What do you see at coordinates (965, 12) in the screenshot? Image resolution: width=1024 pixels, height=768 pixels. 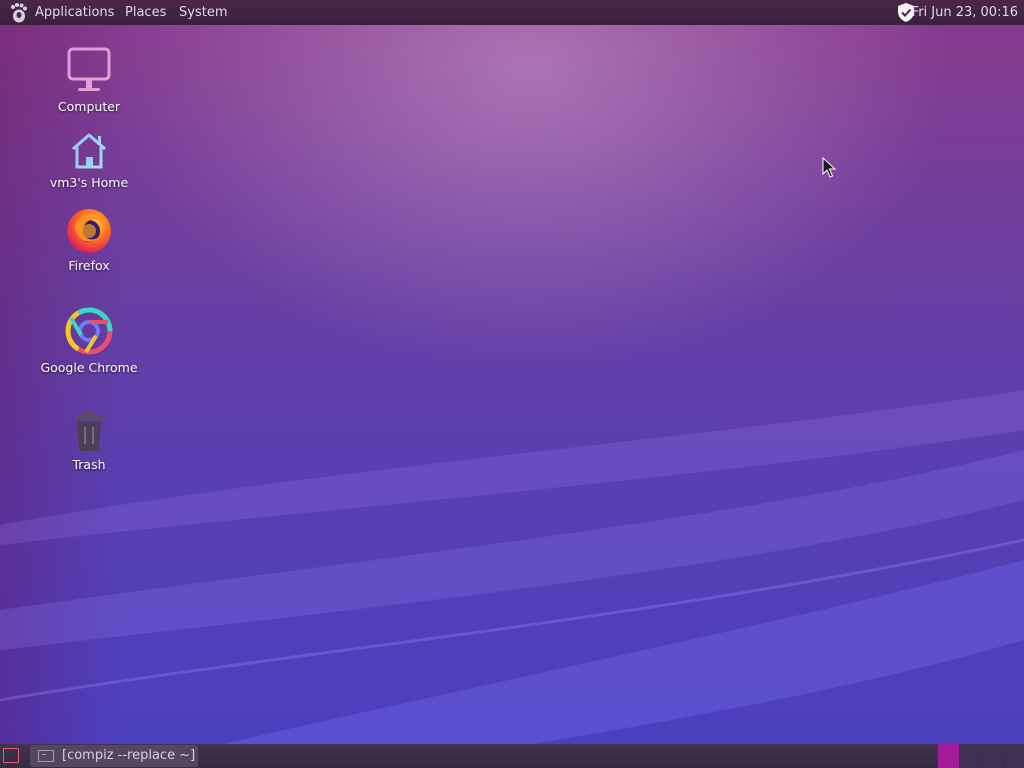 I see `clock: Fri Jun 23, 00:16` at bounding box center [965, 12].